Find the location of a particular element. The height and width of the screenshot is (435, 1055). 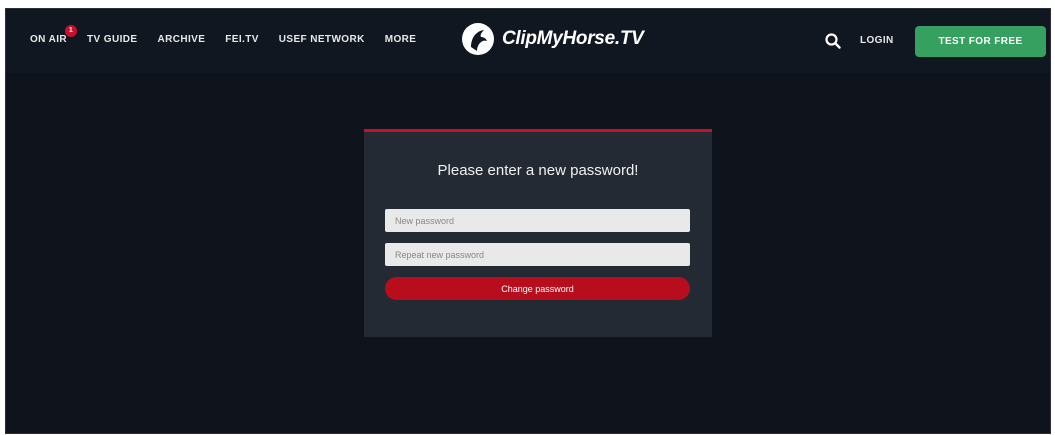

nav-item-on-air: ON AIR 1 is located at coordinates (54, 35).